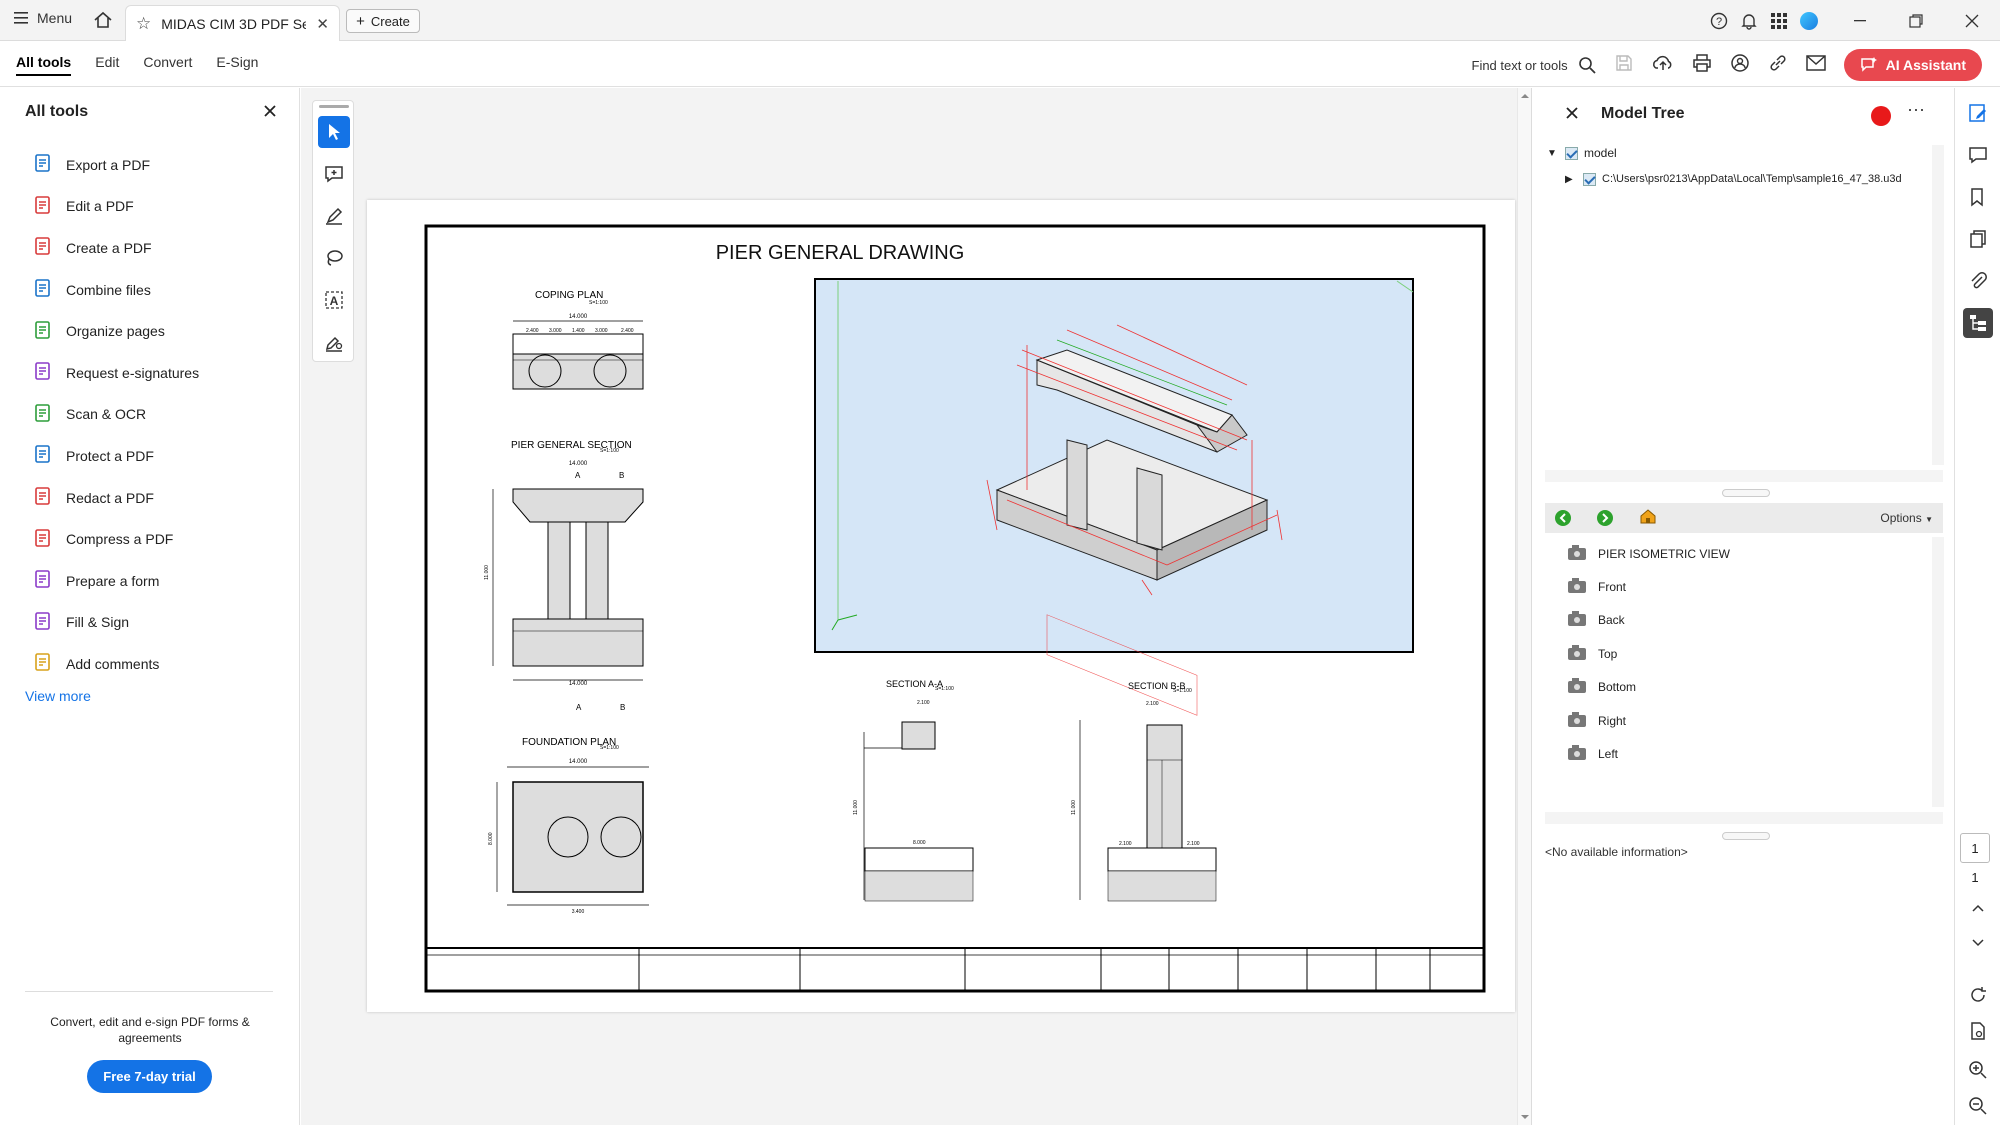  What do you see at coordinates (103, 22) in the screenshot?
I see `home-icon` at bounding box center [103, 22].